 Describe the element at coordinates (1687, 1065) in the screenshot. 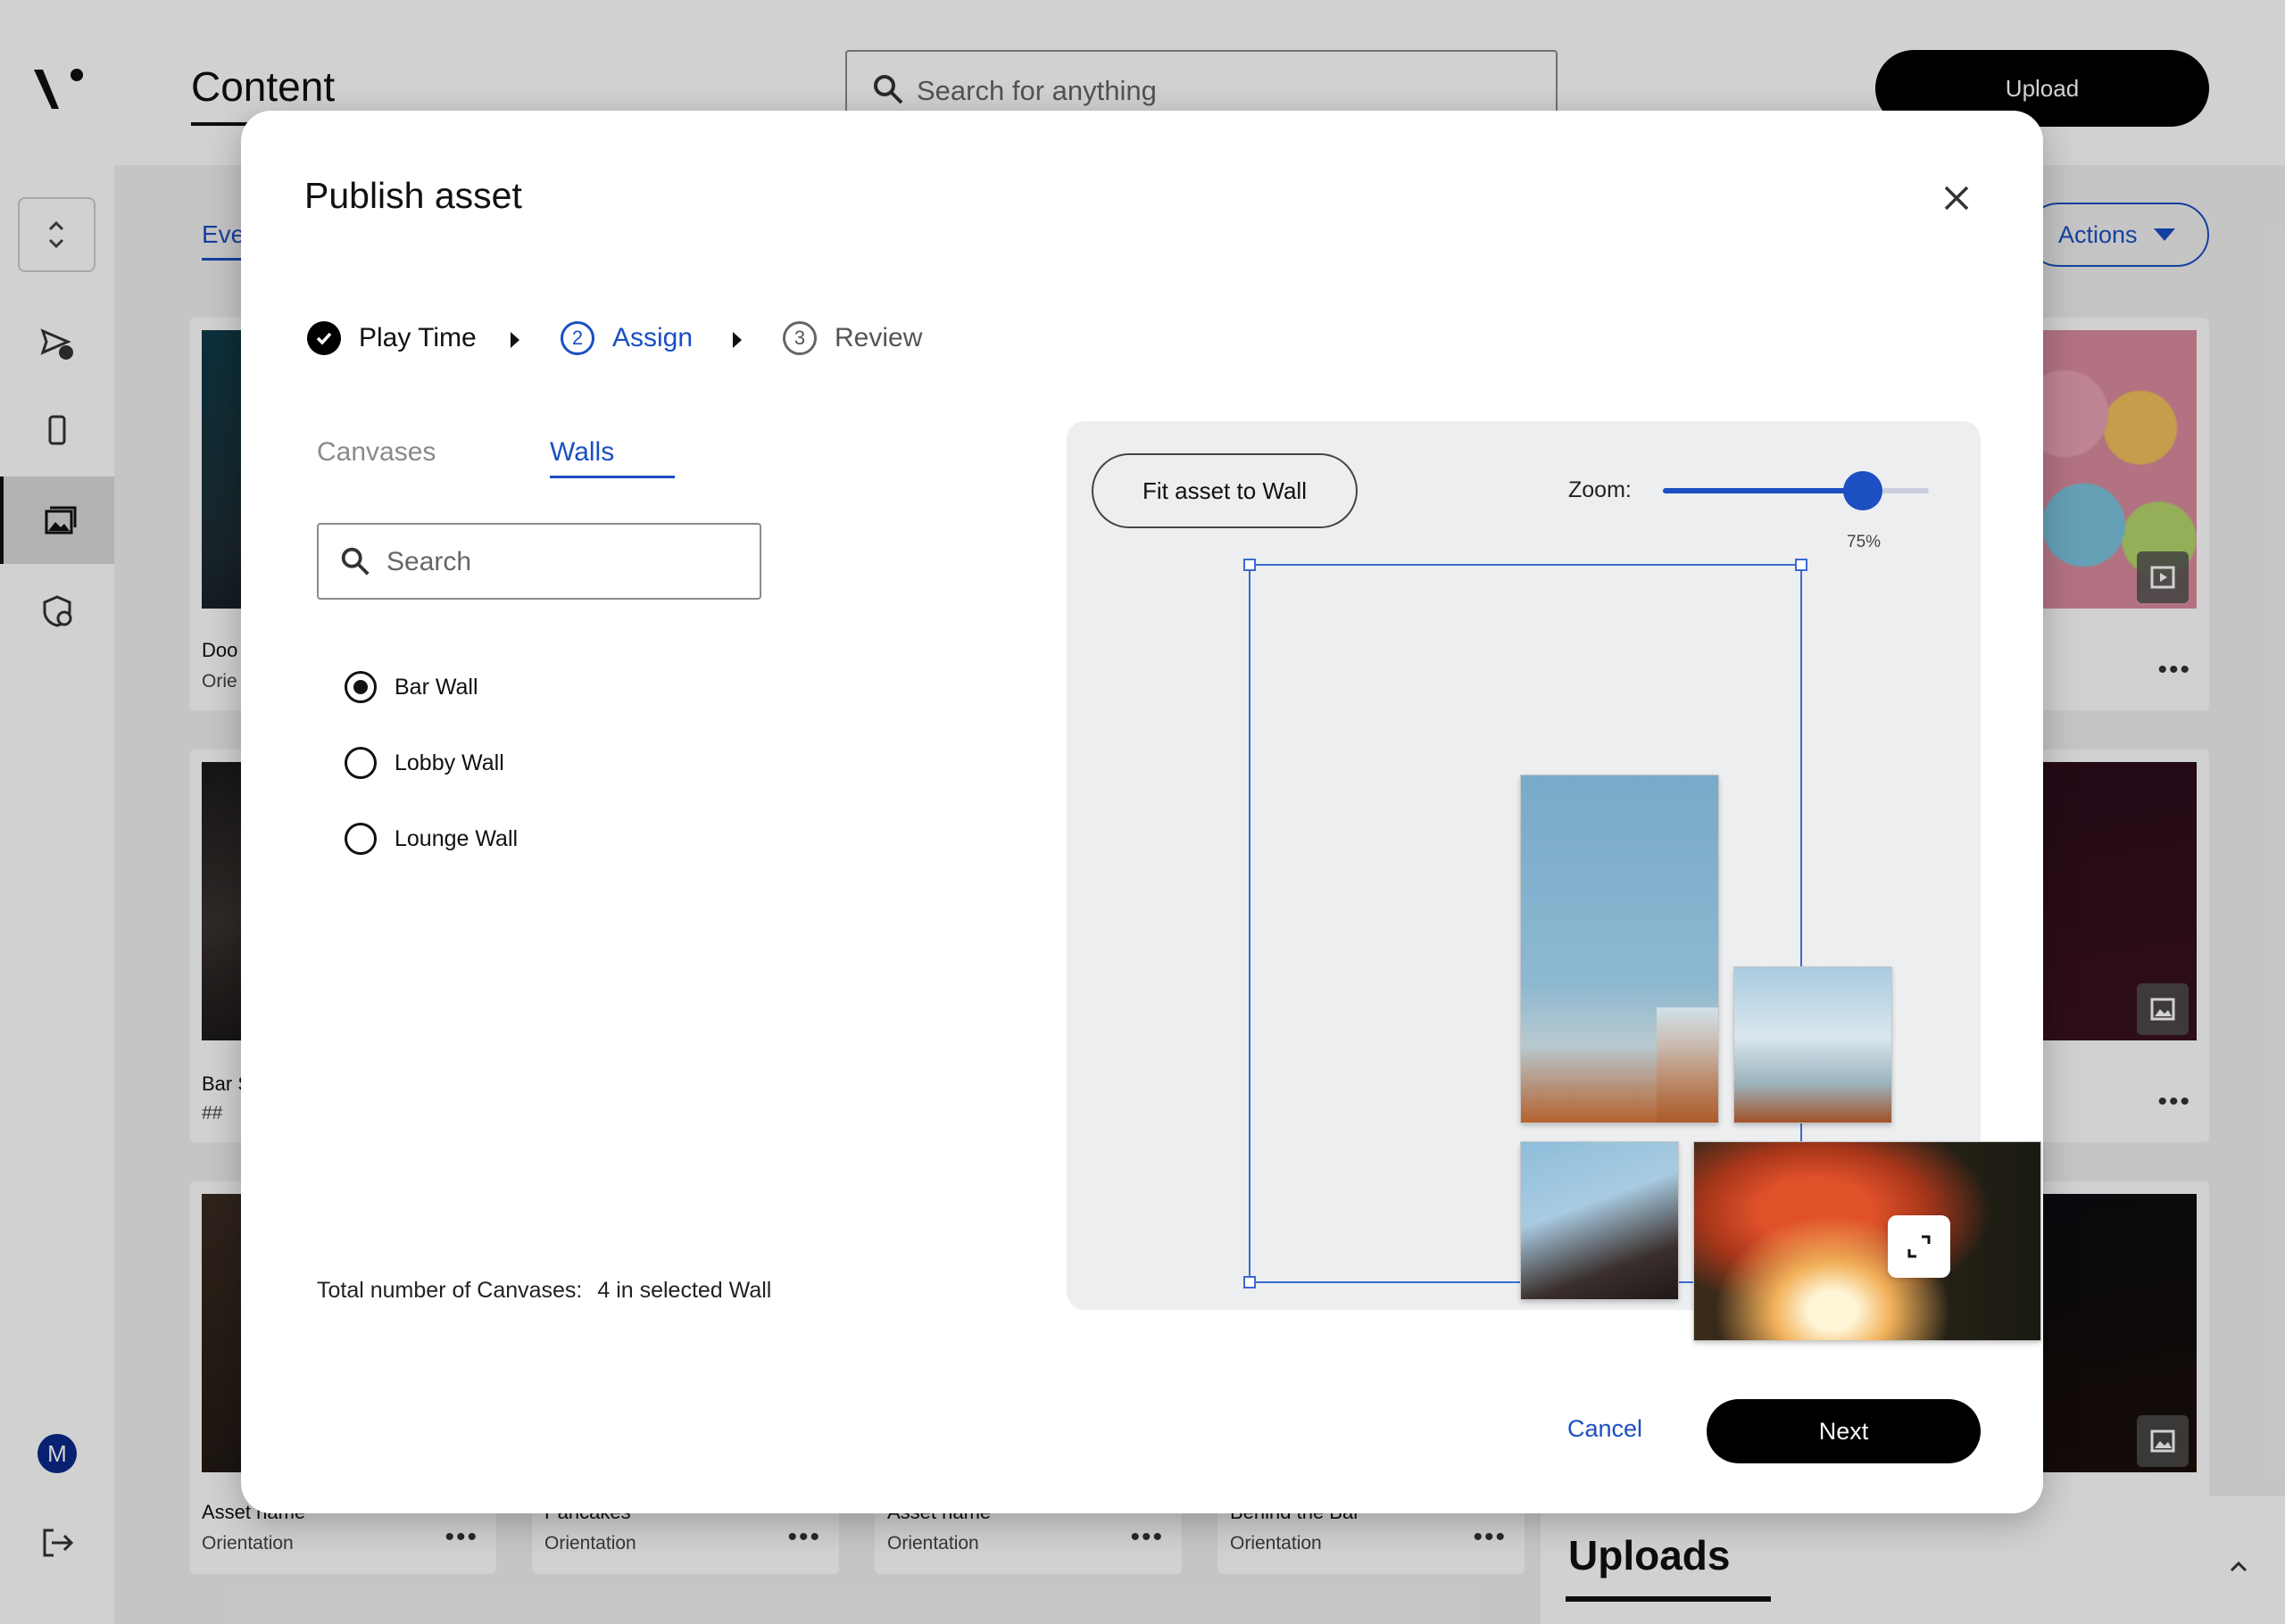

I see `glass-detail` at that location.